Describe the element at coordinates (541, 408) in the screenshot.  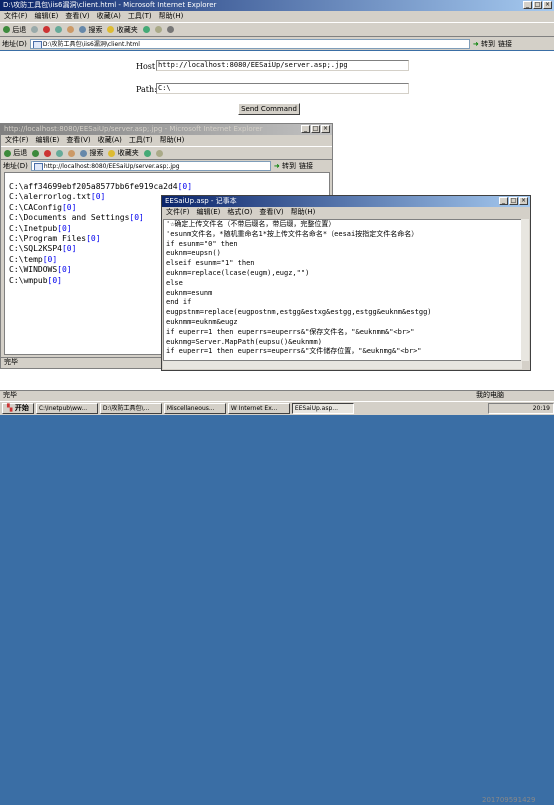
I see `clock: 20:19` at that location.